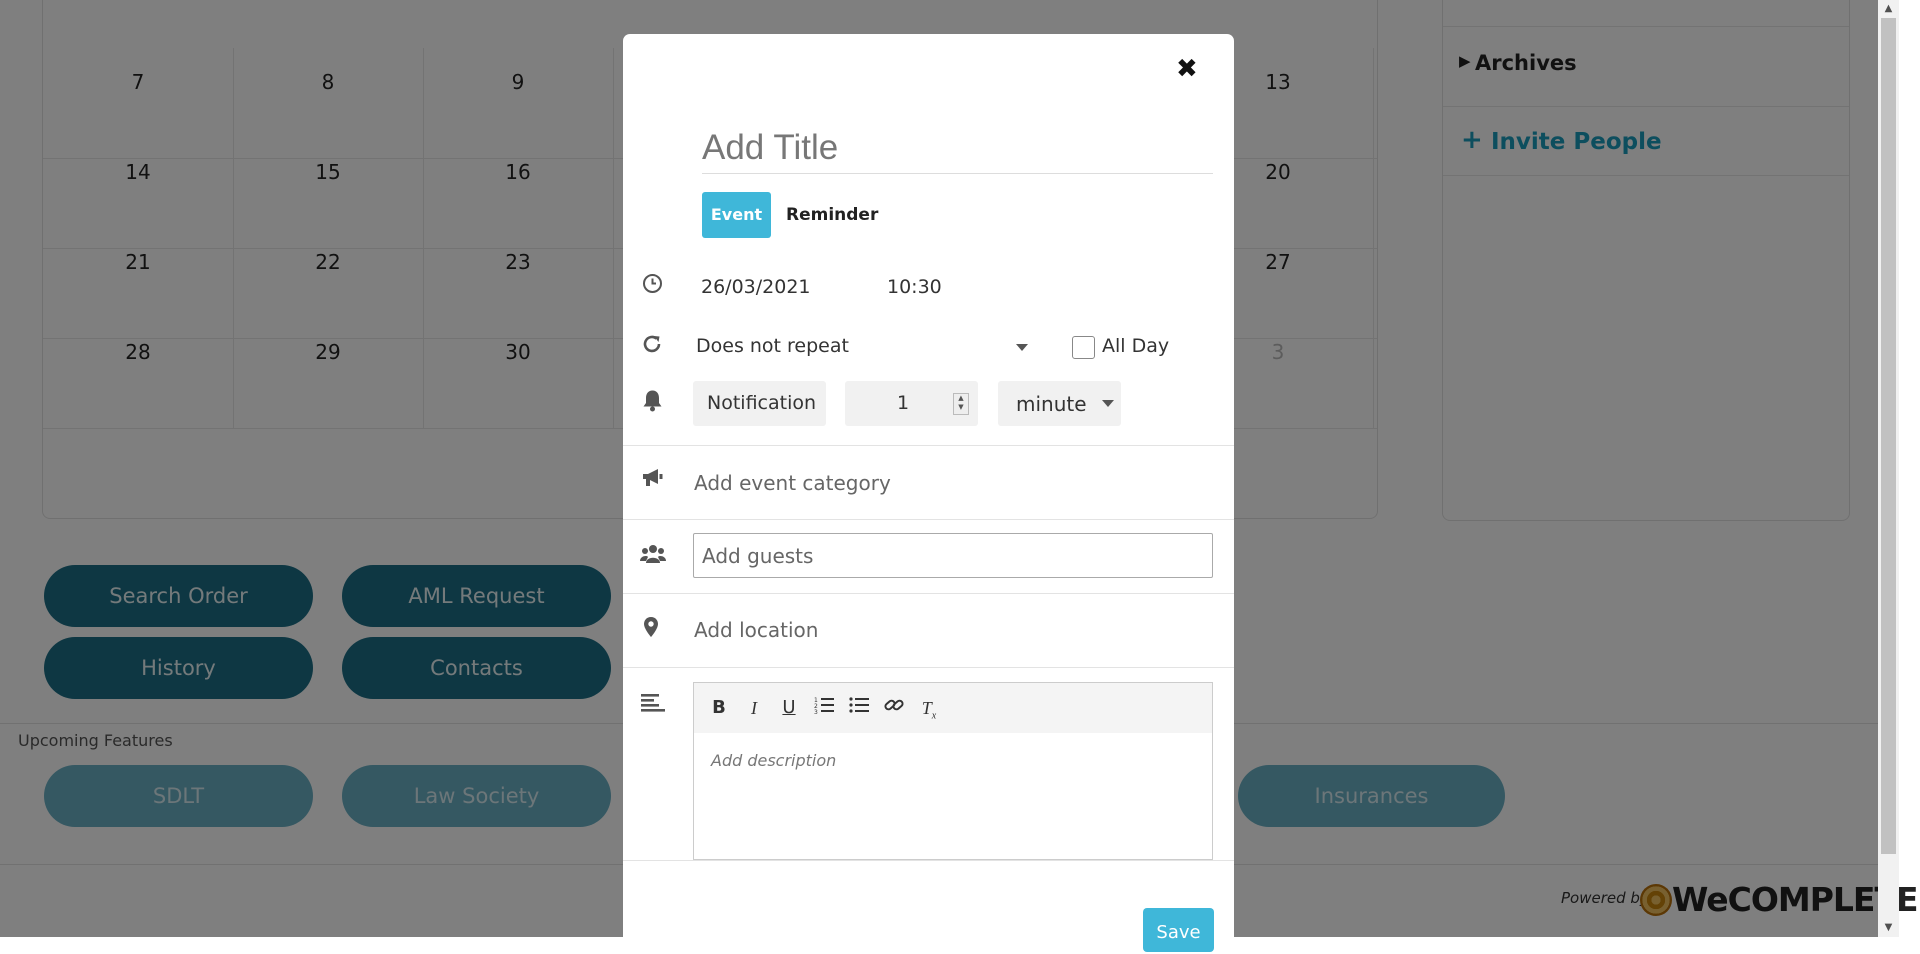 This screenshot has width=1920, height=954. What do you see at coordinates (652, 286) in the screenshot?
I see `clock-icon` at bounding box center [652, 286].